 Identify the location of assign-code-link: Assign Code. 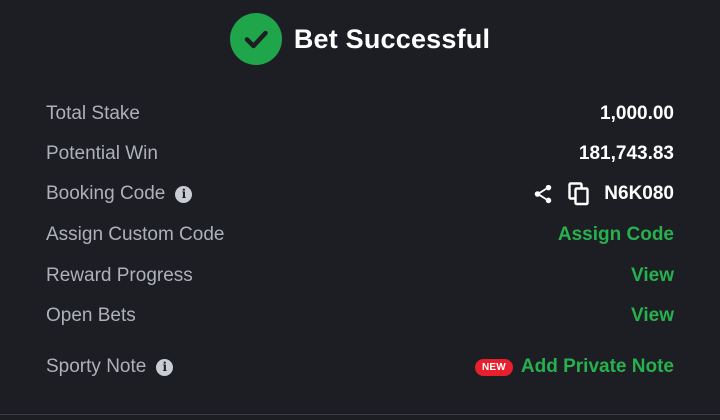
(616, 235).